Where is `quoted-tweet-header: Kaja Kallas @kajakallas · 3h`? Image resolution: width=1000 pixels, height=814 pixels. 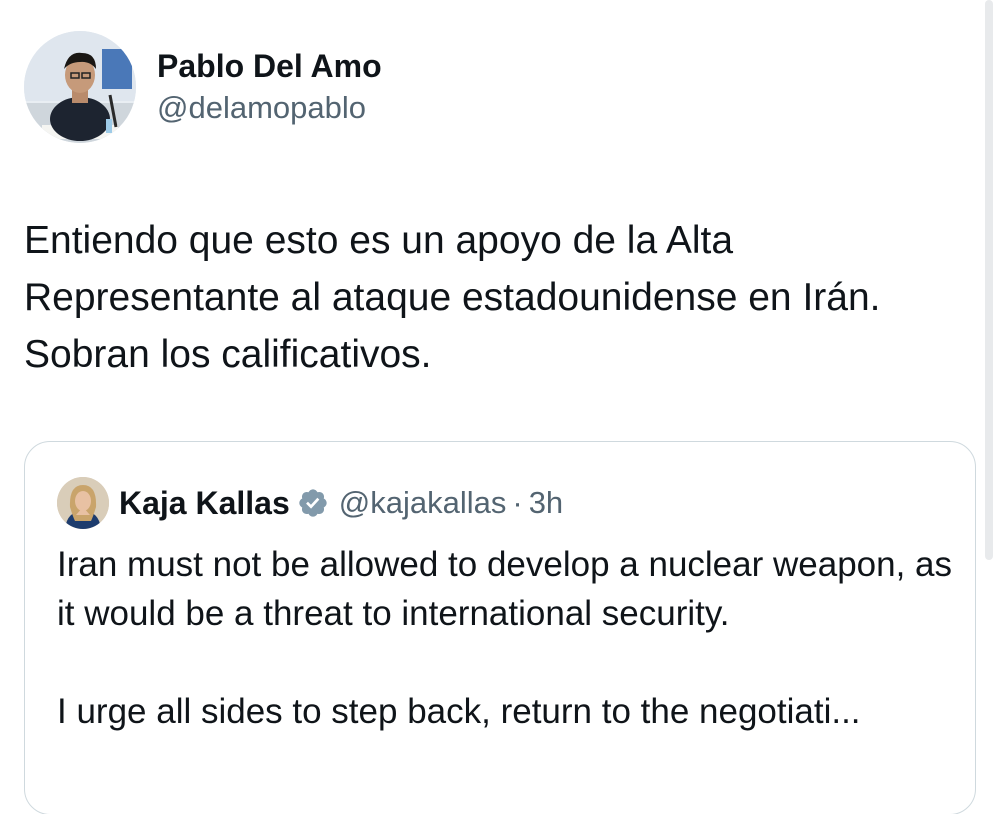 quoted-tweet-header: Kaja Kallas @kajakallas · 3h is located at coordinates (310, 503).